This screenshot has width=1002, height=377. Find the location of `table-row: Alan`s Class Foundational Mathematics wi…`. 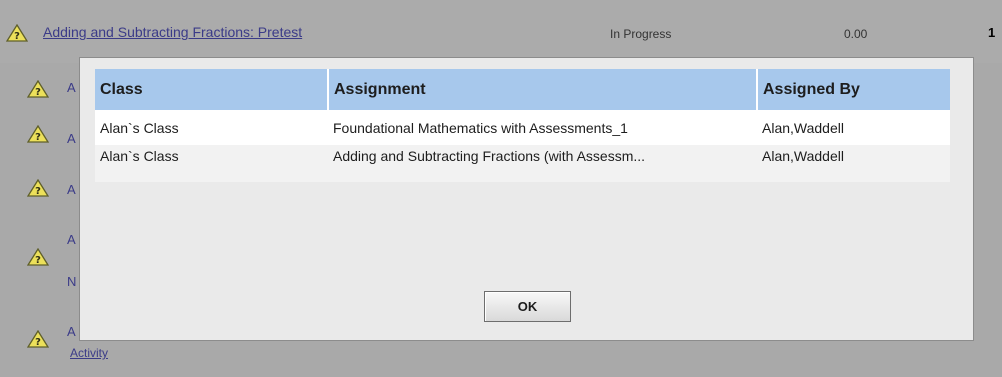

table-row: Alan`s Class Foundational Mathematics wi… is located at coordinates (522, 127).